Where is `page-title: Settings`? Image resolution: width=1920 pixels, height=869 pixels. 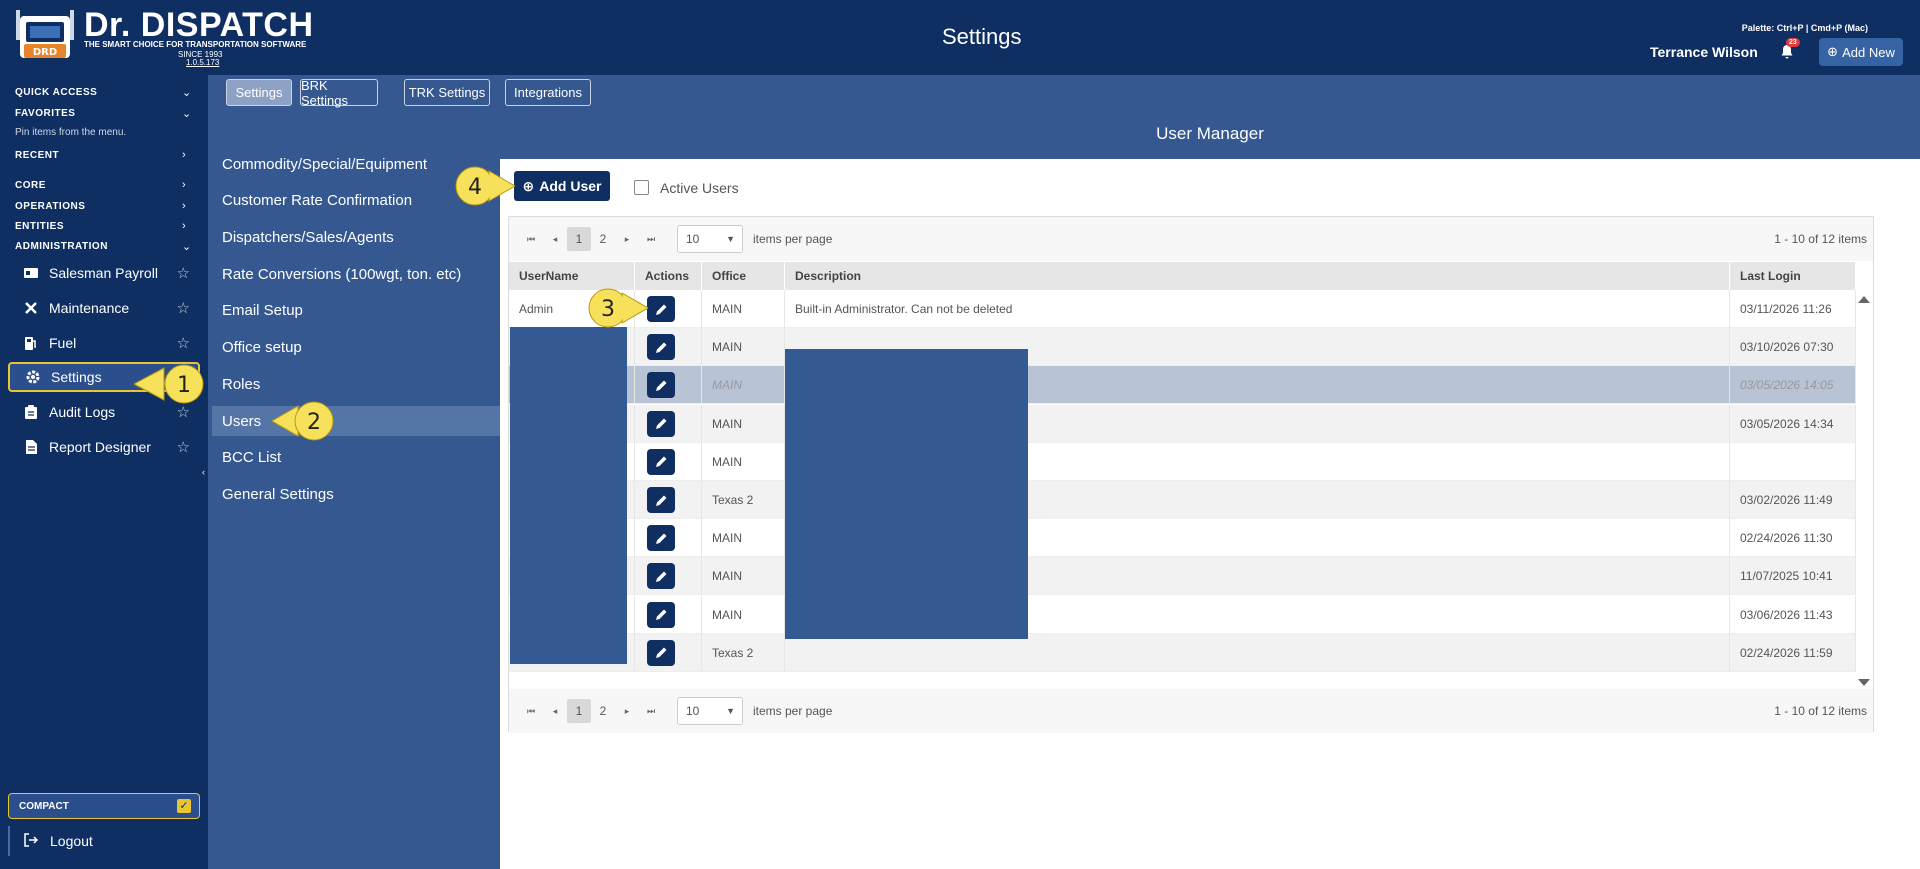
page-title: Settings is located at coordinates (982, 36).